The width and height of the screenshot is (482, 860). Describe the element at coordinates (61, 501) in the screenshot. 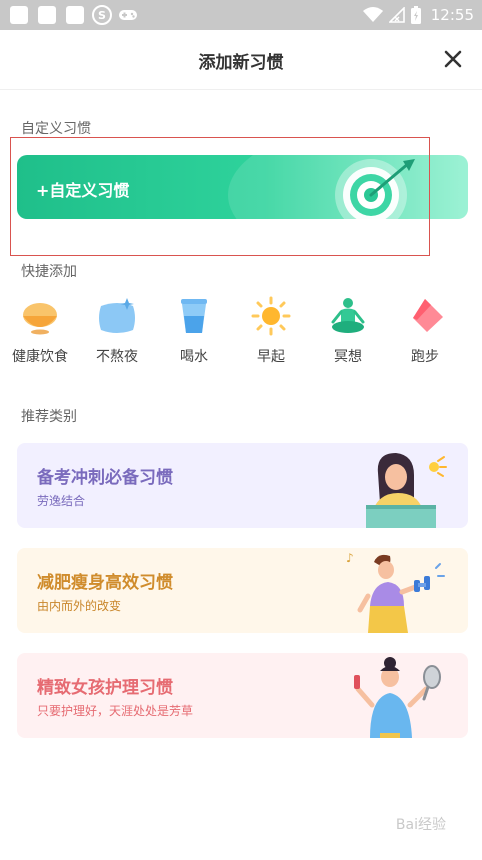

I see `recommend-card-subtitle: 劳逸结合` at that location.